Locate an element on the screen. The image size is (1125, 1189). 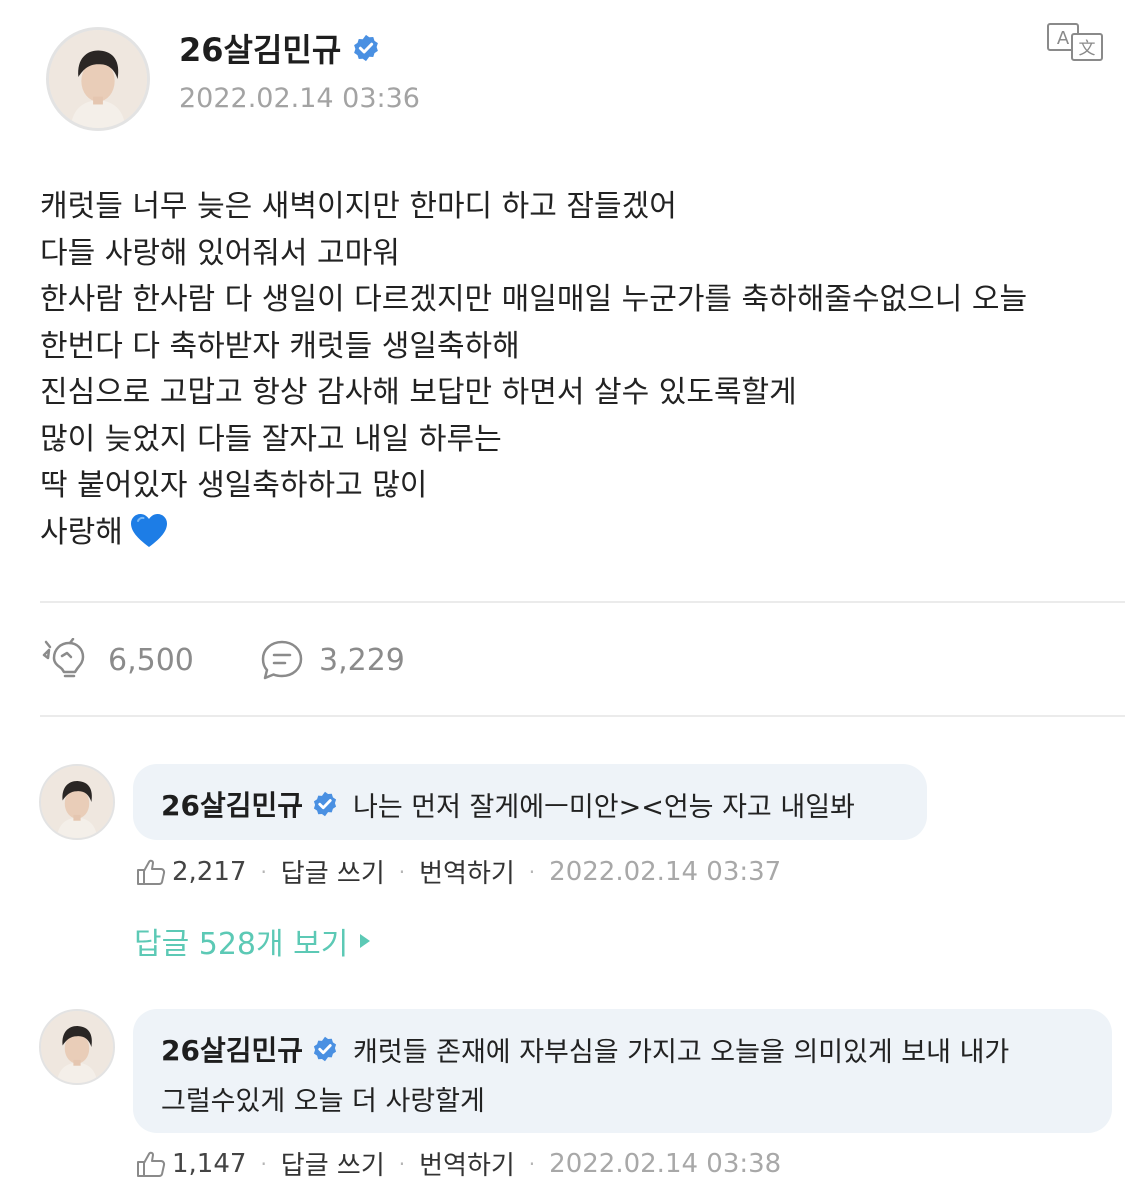
comment-like-button: 2,217 is located at coordinates (191, 872).